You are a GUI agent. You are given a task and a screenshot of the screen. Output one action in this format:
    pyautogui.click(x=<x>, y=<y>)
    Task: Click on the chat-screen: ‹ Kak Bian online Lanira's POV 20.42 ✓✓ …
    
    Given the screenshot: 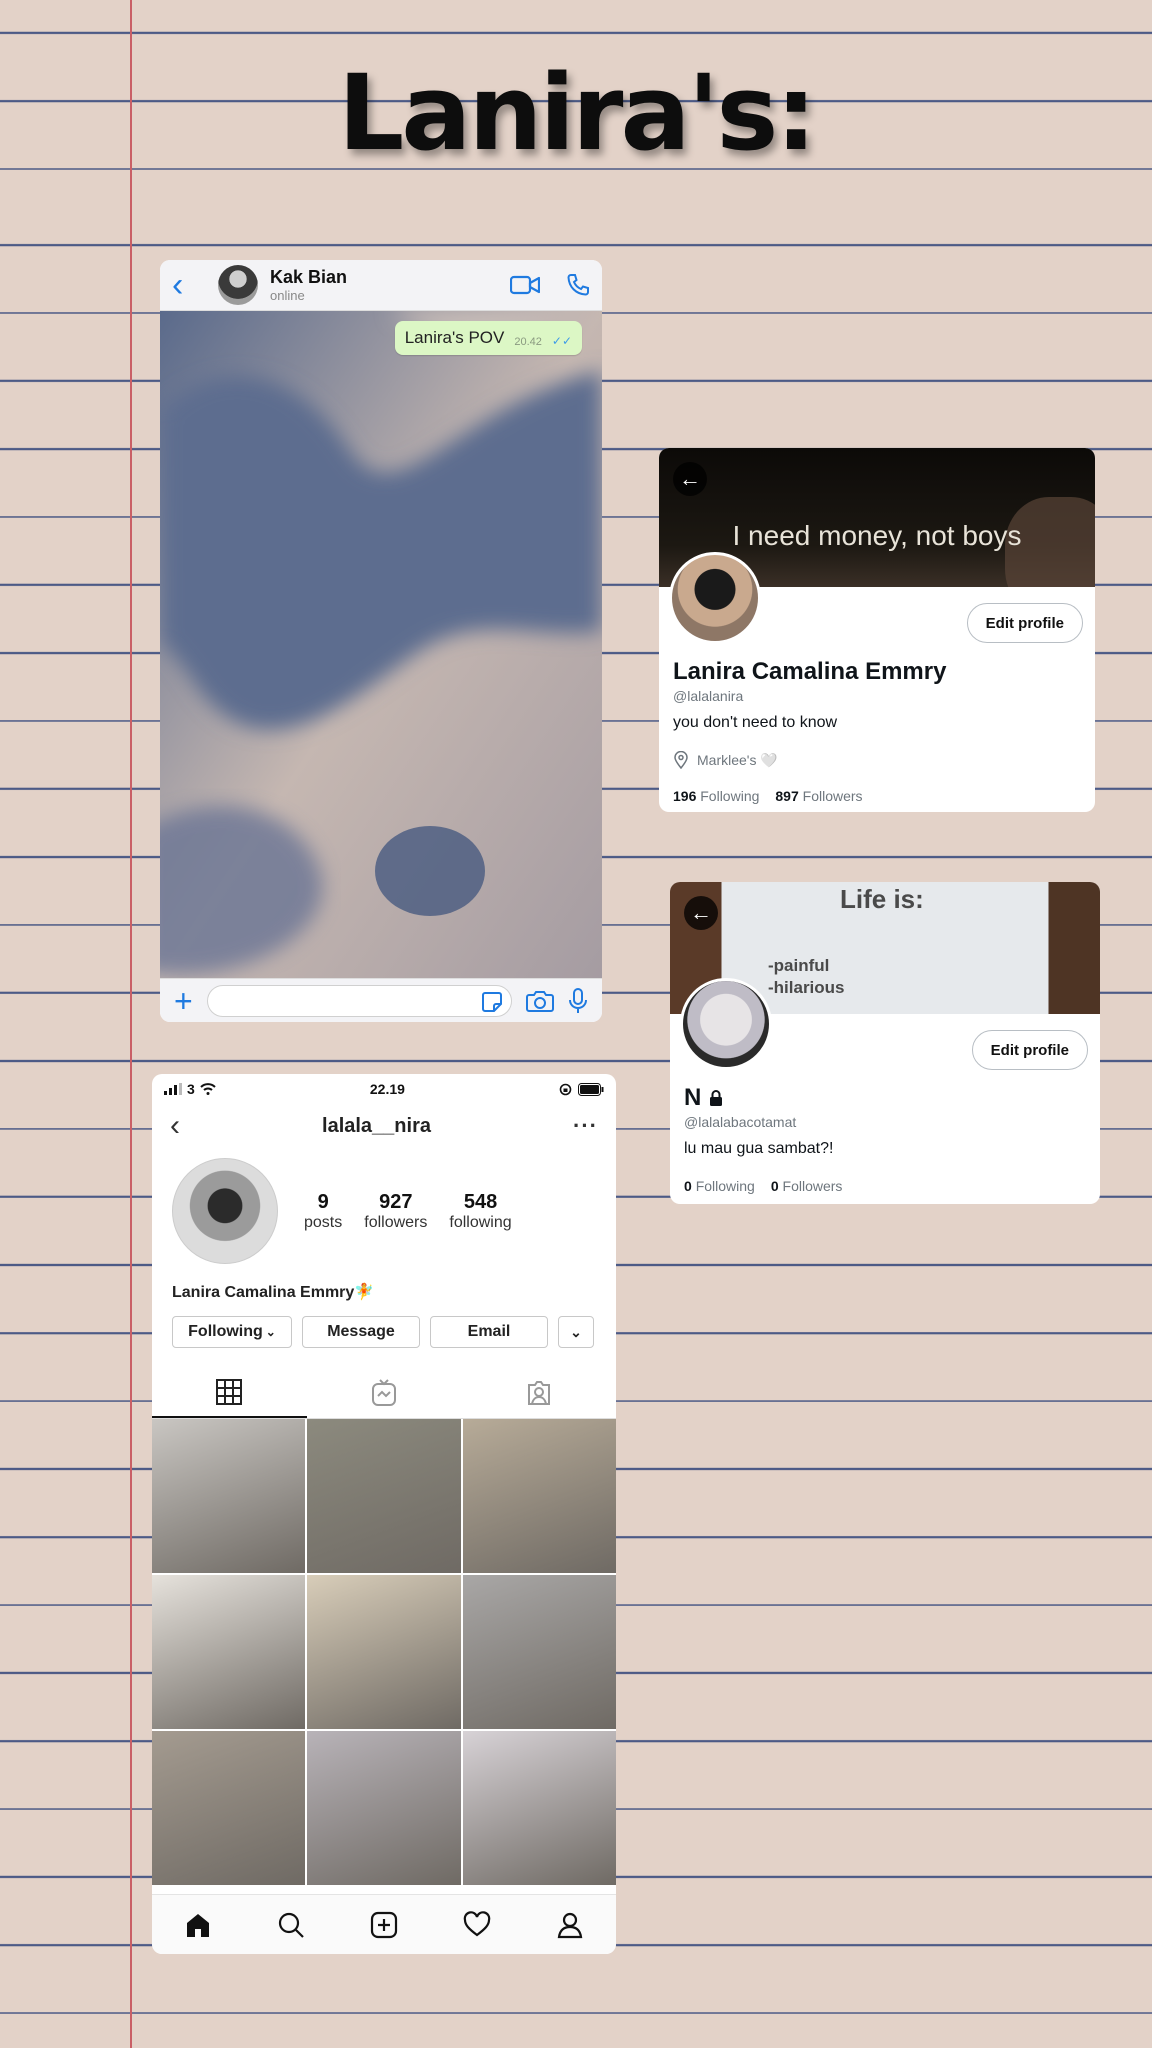 What is the action you would take?
    pyautogui.click(x=381, y=641)
    